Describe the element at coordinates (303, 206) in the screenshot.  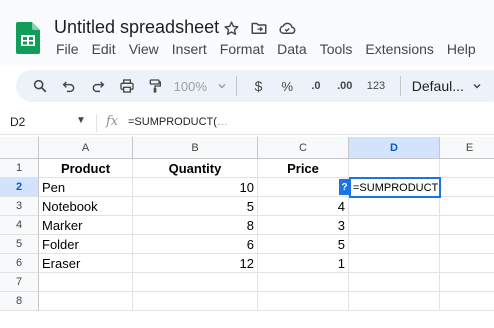
I see `cell-c3: 4` at that location.